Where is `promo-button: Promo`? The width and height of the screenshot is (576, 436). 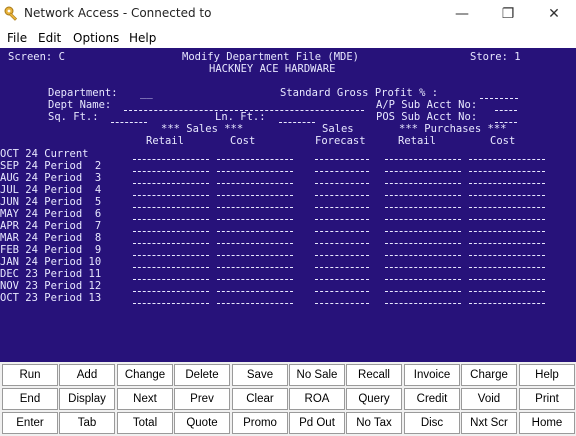
promo-button: Promo is located at coordinates (260, 423).